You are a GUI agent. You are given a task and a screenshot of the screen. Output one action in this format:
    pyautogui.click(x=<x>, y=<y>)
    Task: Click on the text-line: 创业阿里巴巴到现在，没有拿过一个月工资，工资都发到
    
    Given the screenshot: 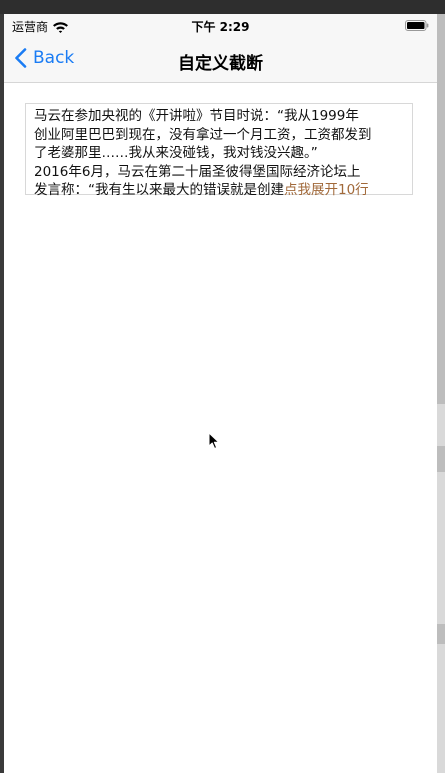 What is the action you would take?
    pyautogui.click(x=203, y=134)
    